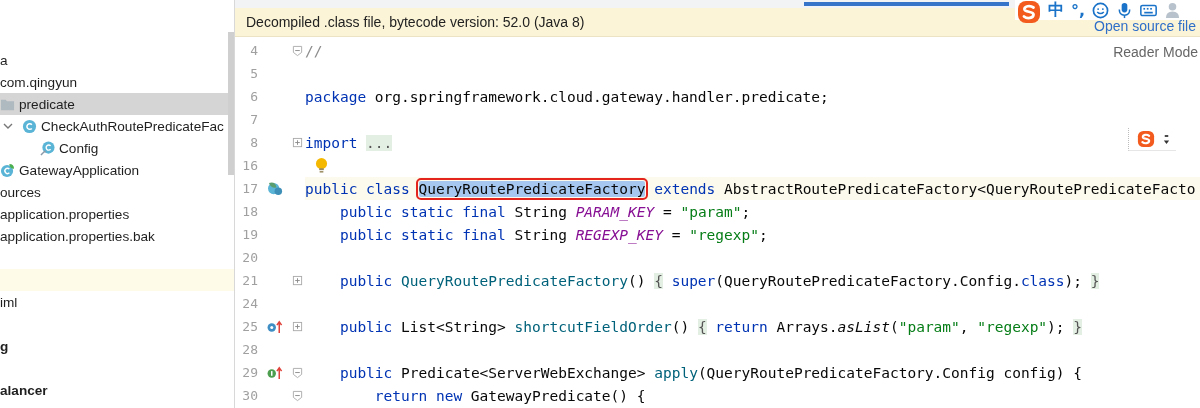 The image size is (1200, 408). What do you see at coordinates (24, 390) in the screenshot?
I see `tree-item: alancer` at bounding box center [24, 390].